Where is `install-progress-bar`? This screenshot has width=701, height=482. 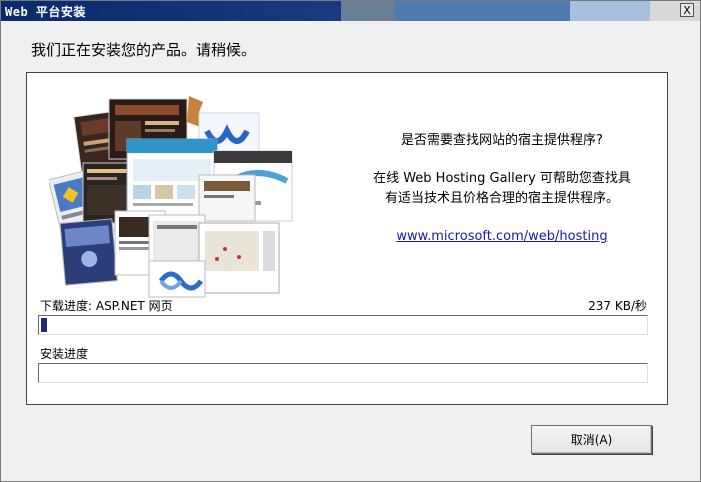
install-progress-bar is located at coordinates (343, 373).